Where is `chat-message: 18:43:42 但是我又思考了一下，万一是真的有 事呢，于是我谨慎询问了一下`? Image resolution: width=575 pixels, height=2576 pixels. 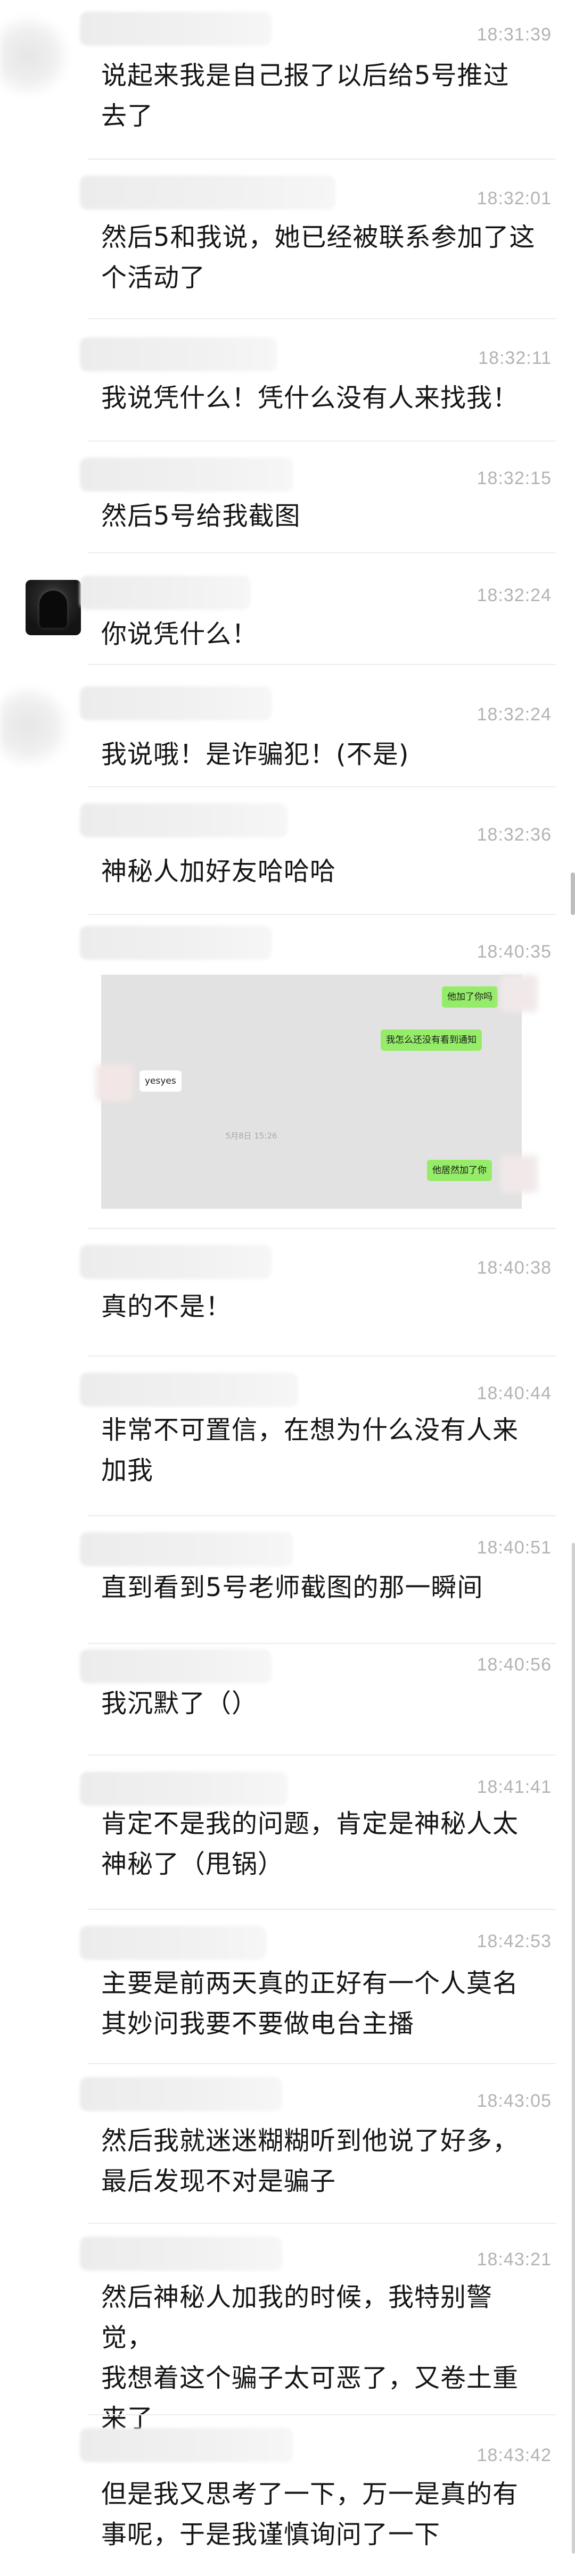 chat-message: 18:43:42 但是我又思考了一下，万一是真的有 事呢，于是我谨慎询问了一下 is located at coordinates (287, 2495).